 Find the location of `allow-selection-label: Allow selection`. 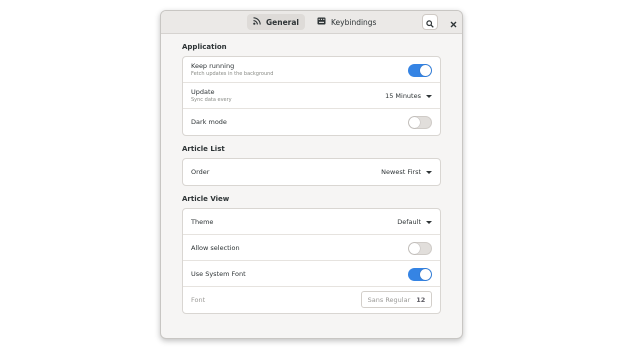

allow-selection-label: Allow selection is located at coordinates (215, 248).